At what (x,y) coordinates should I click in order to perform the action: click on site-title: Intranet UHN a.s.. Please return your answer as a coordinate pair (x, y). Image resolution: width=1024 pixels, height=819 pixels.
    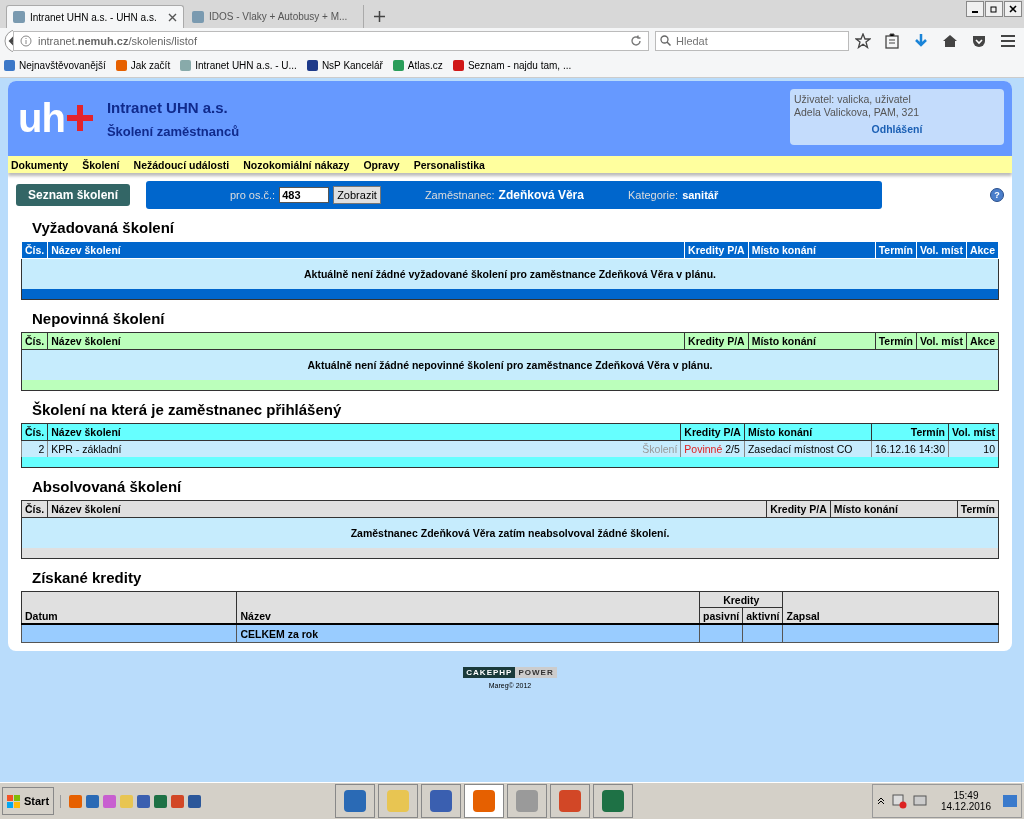
    Looking at the image, I should click on (167, 107).